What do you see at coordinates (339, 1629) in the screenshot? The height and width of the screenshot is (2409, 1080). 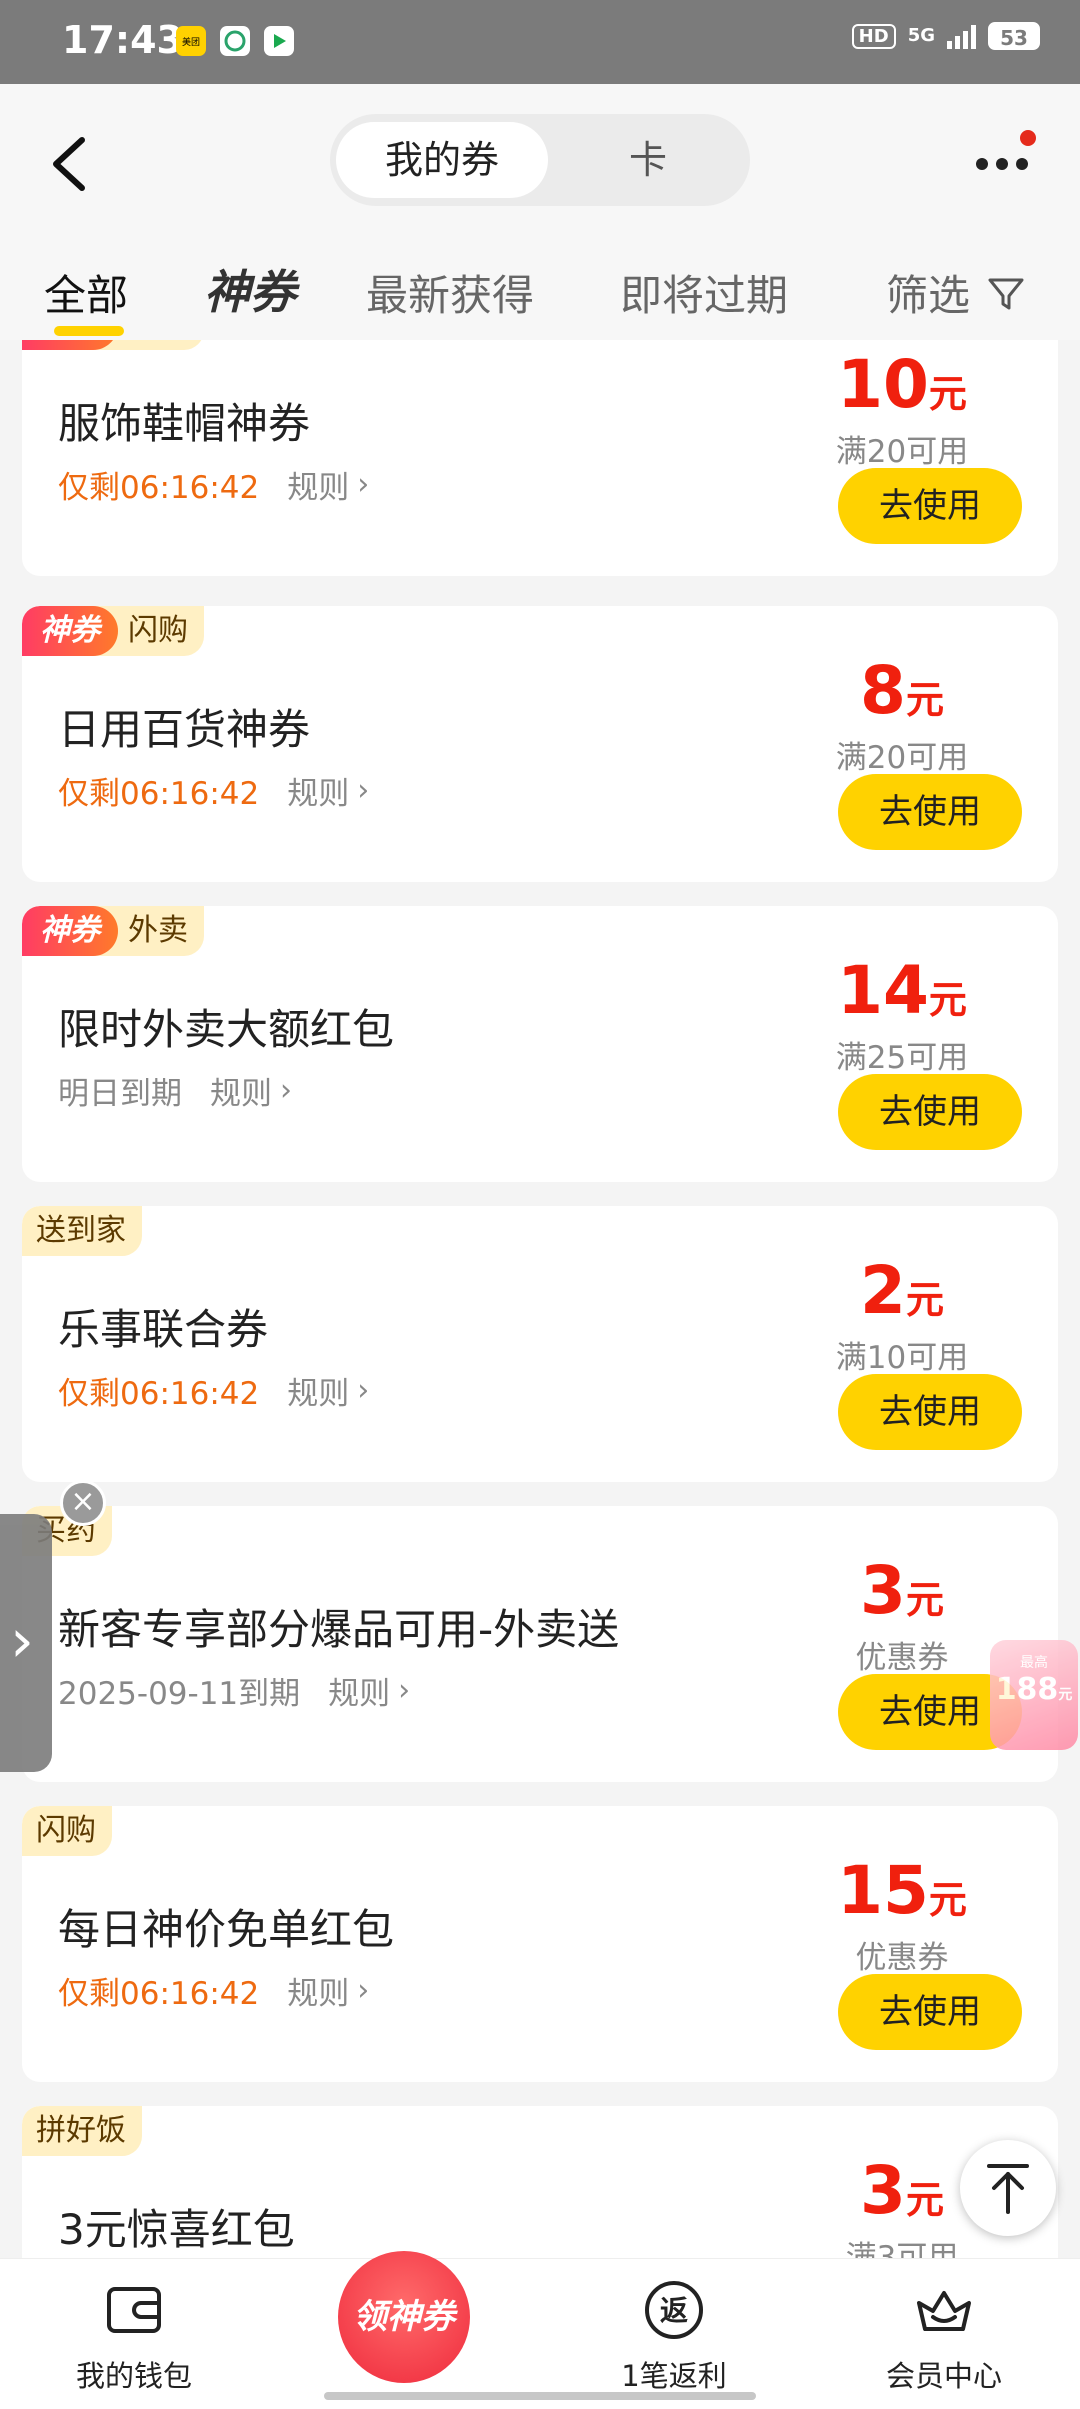 I see `coupon-title: 新客专享部分爆品可用-外卖送` at bounding box center [339, 1629].